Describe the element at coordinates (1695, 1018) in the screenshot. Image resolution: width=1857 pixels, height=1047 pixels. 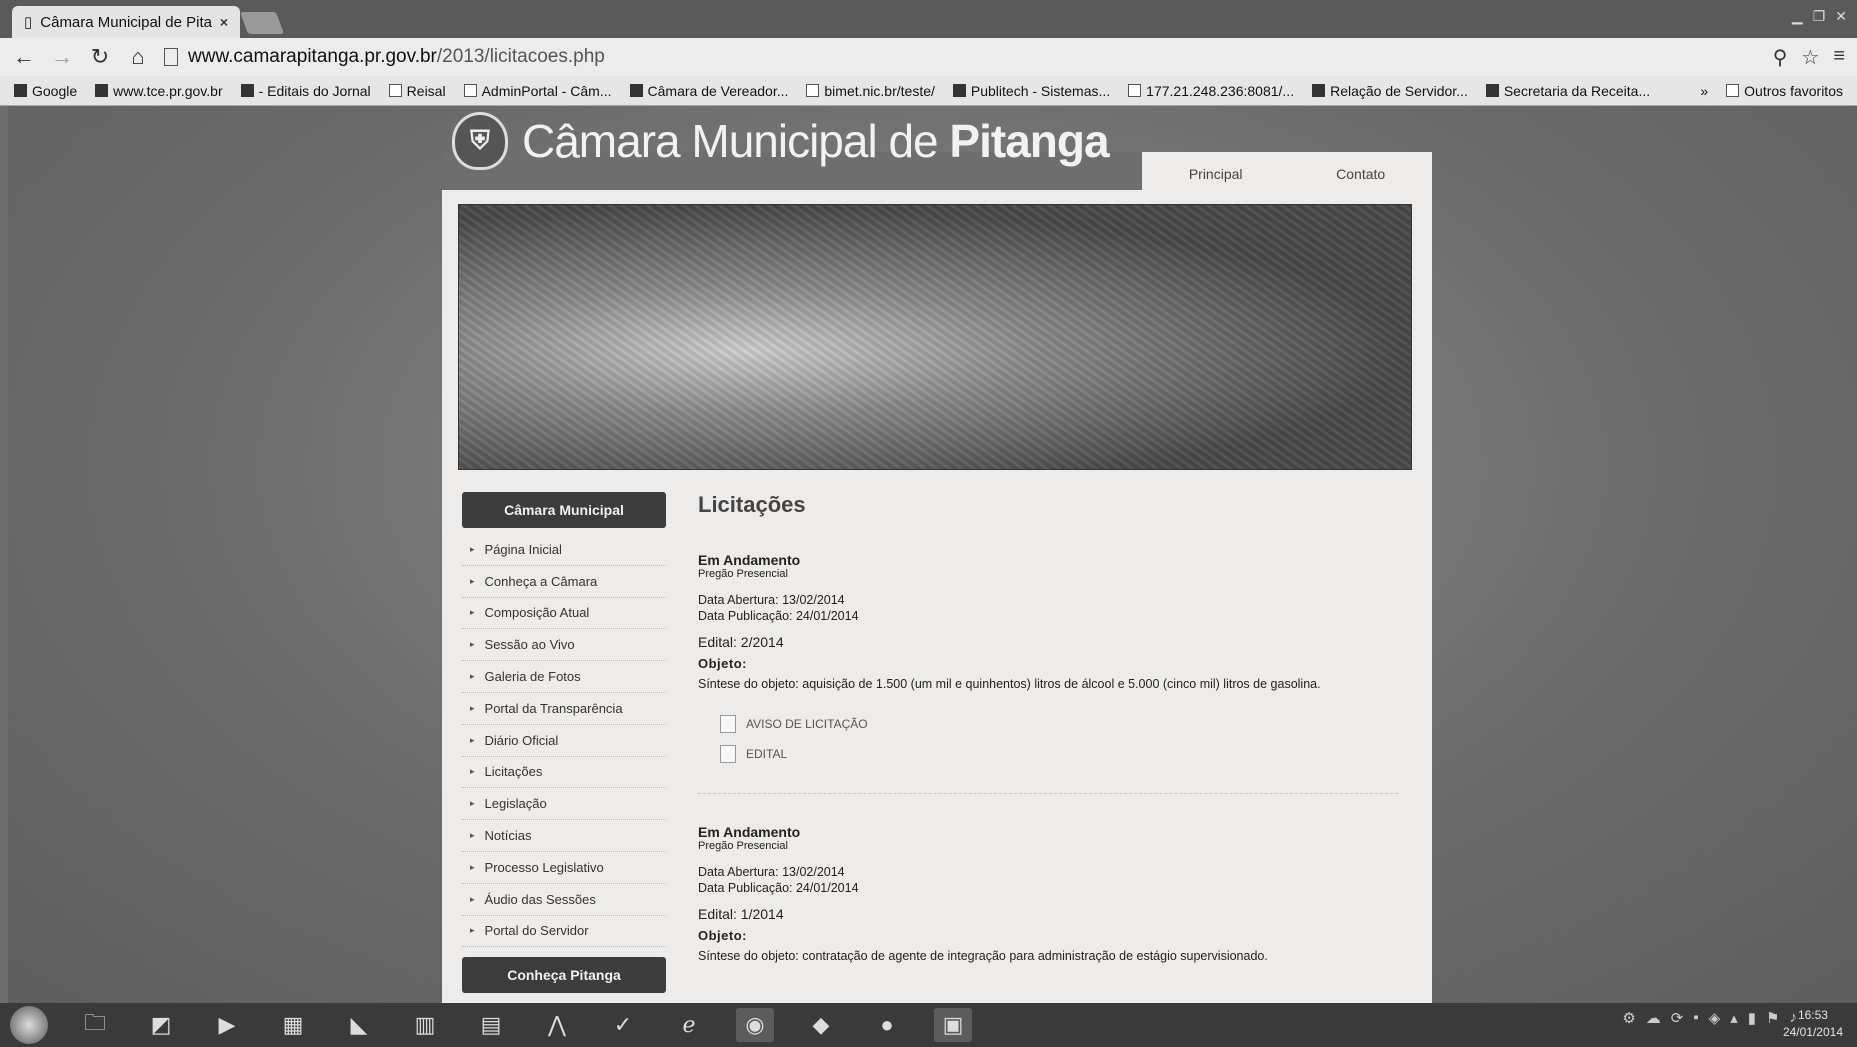
I see `tray-icon: ▪` at that location.